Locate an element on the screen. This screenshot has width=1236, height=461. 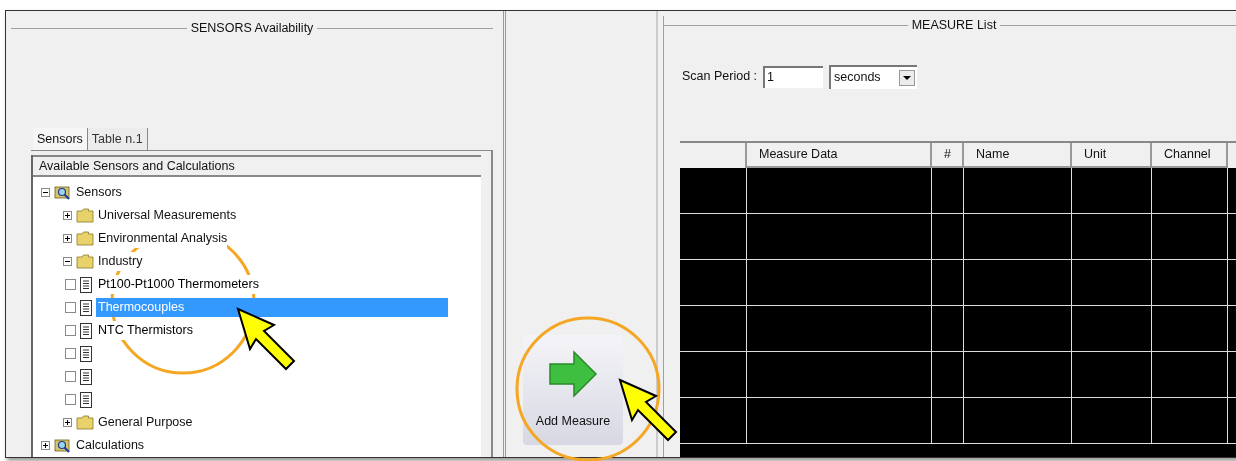
column-header: Channel is located at coordinates (1190, 155).